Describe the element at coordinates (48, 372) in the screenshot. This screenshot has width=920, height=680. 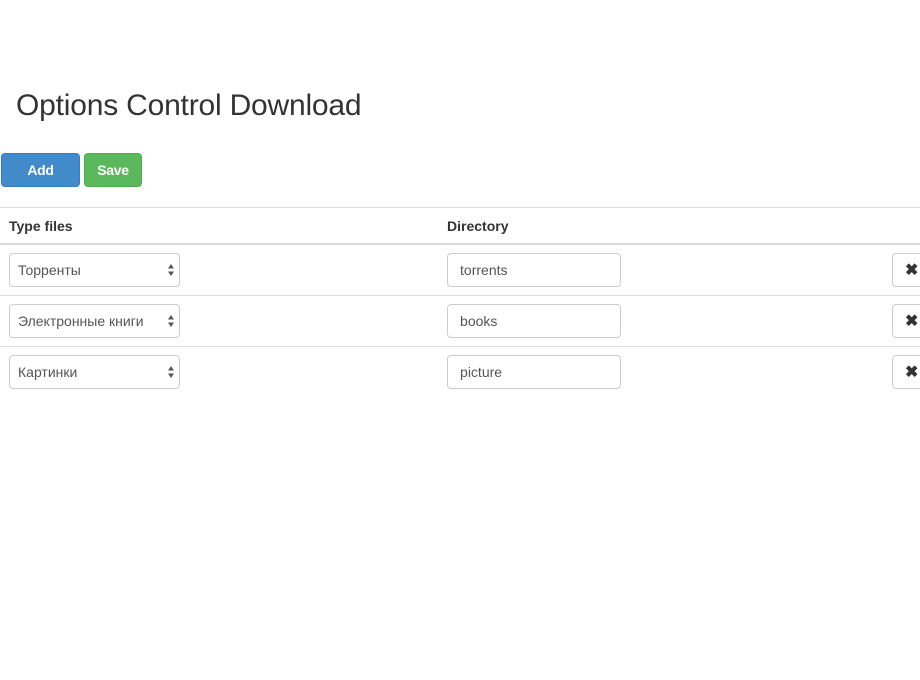
I see `file-type-select-value: Картинки` at that location.